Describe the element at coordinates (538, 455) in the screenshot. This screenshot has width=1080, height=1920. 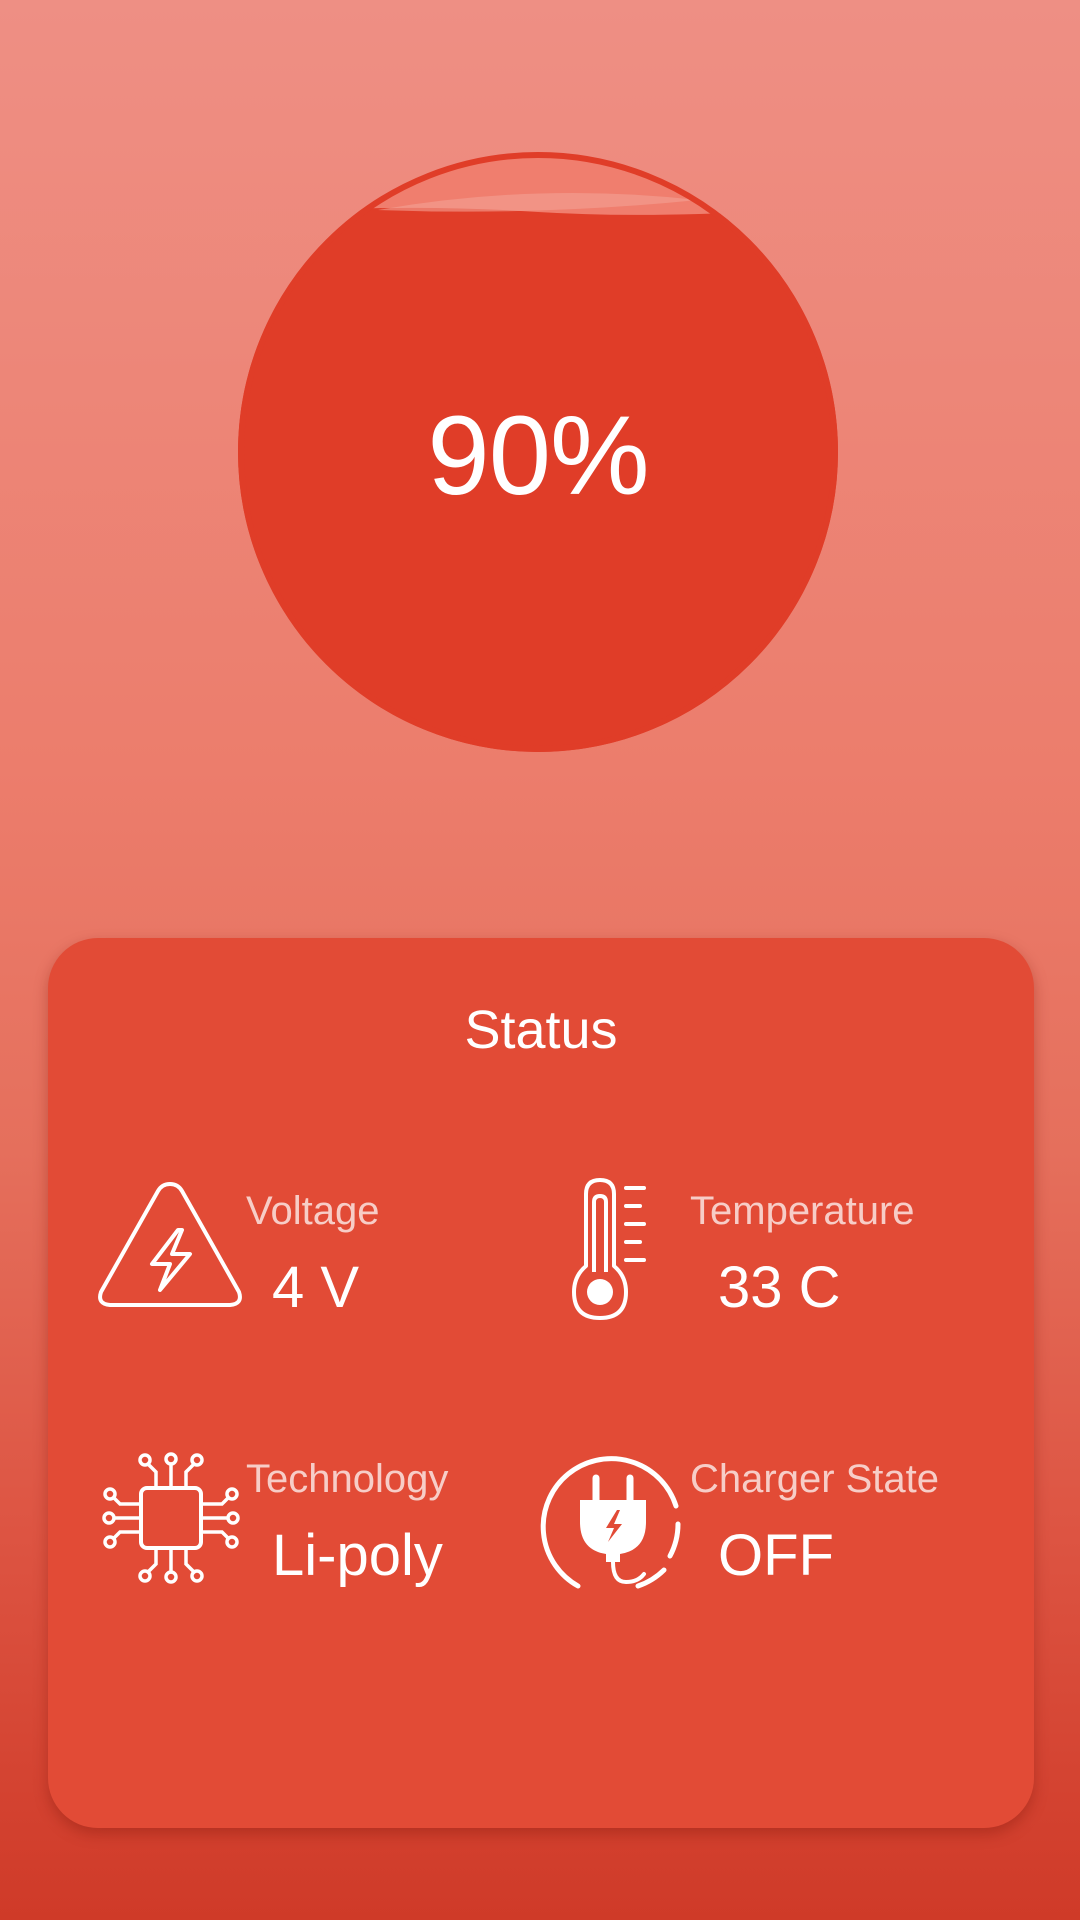
I see `battery-percentage: 90%` at that location.